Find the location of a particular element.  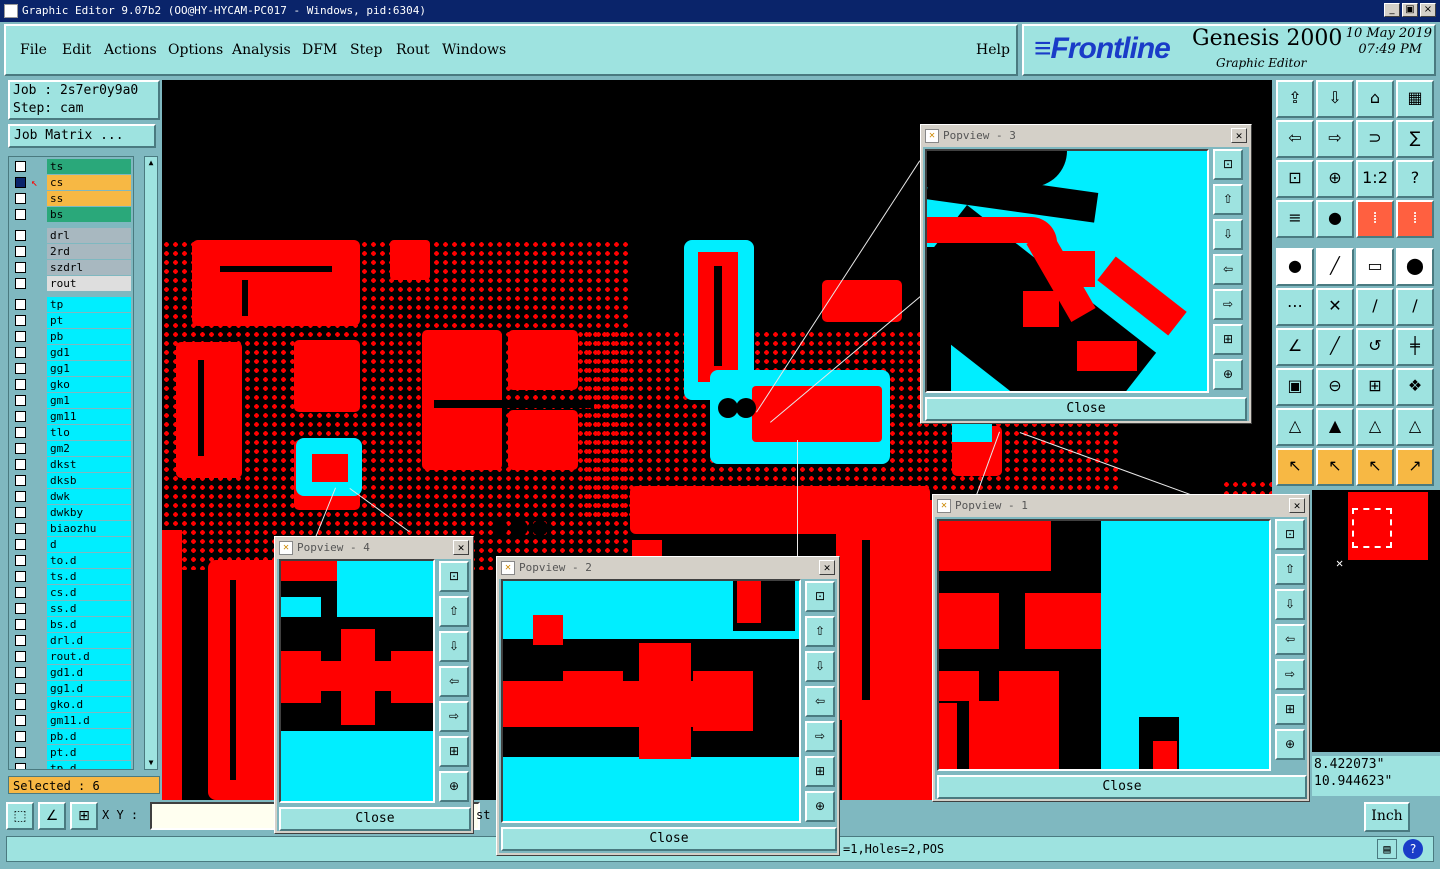

layer-name: ts.d is located at coordinates (89, 576).